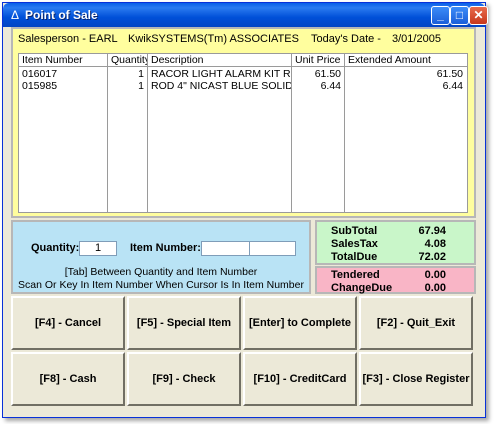  Describe the element at coordinates (221, 74) in the screenshot. I see `description-cell: RACOR LIGHT ALARM KIT RK20` at that location.